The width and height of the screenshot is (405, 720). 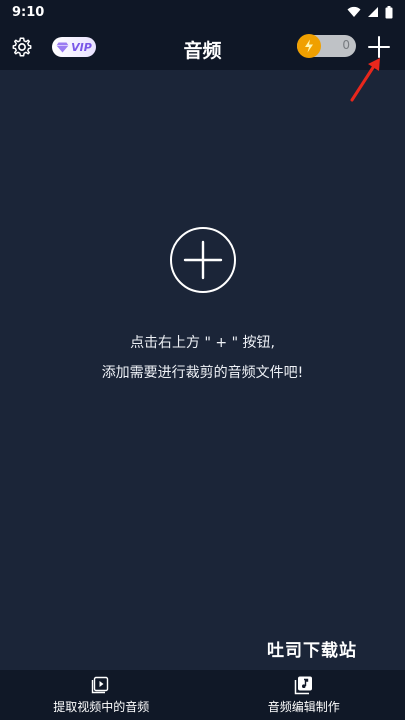 I want to click on coin-count: 0, so click(x=346, y=45).